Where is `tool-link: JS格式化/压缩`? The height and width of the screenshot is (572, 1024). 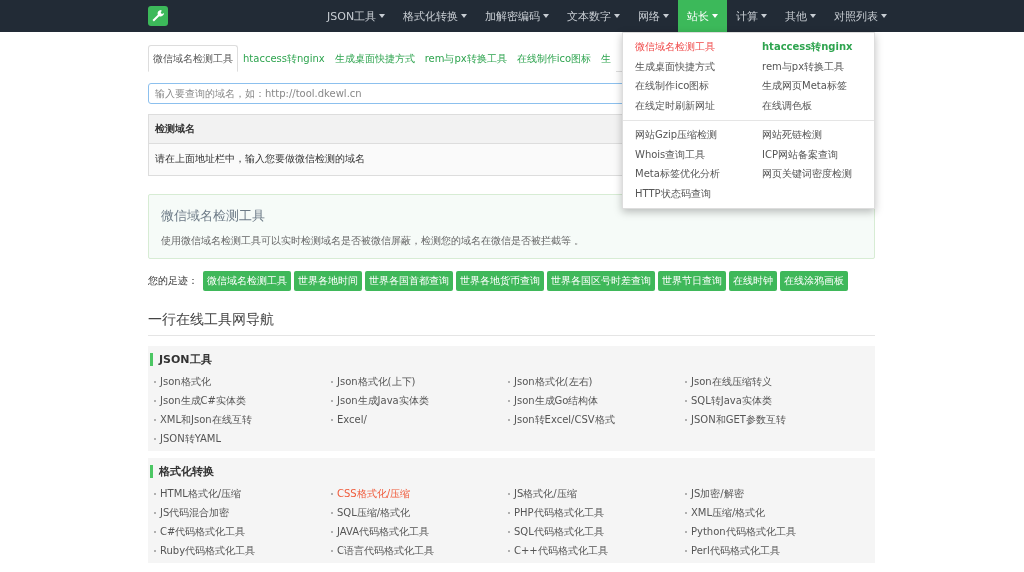 tool-link: JS格式化/压缩 is located at coordinates (545, 493).